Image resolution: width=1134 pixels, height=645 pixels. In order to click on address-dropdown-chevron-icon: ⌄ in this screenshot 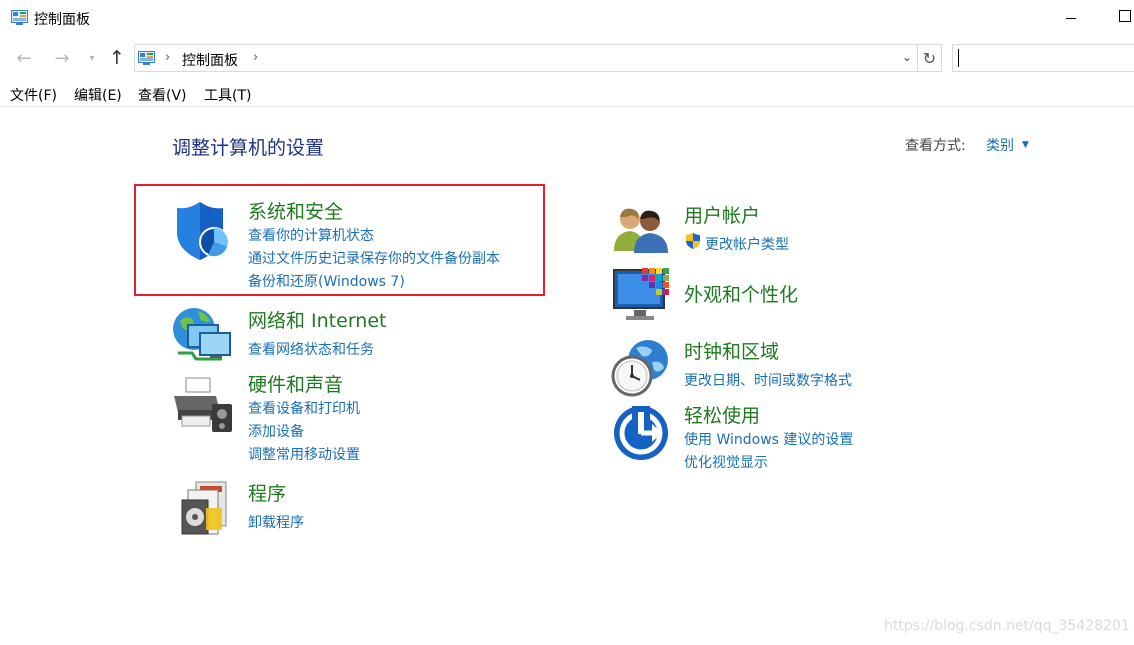, I will do `click(907, 57)`.